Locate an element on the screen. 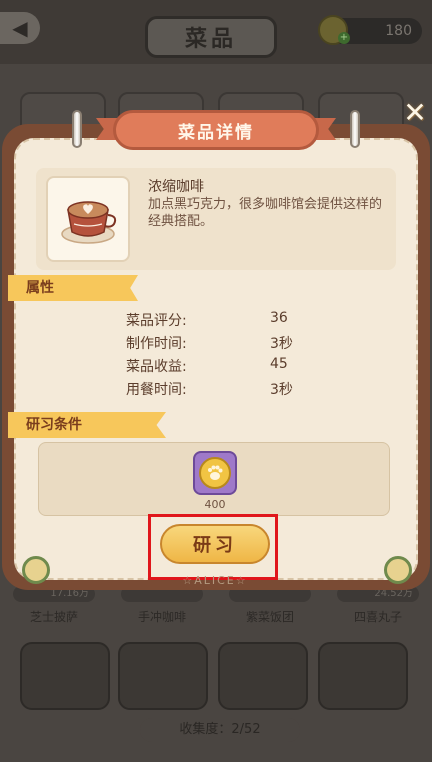 The image size is (432, 762). dish-label: 芝士披萨 is located at coordinates (53, 617).